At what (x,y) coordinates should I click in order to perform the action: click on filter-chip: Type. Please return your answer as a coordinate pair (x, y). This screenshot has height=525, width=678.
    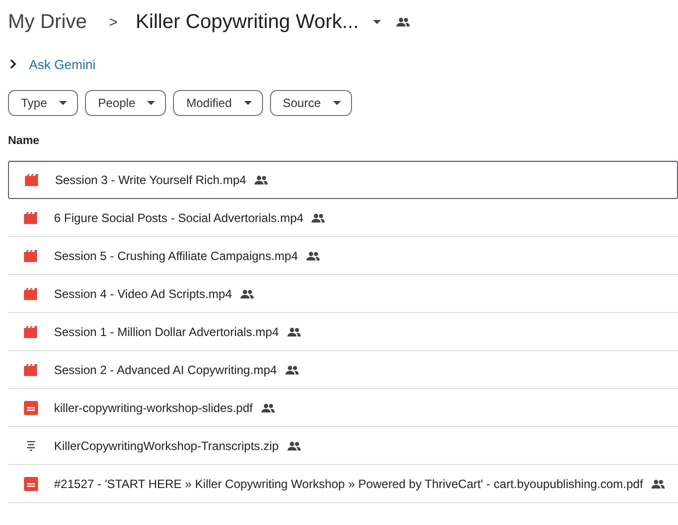
    Looking at the image, I should click on (43, 103).